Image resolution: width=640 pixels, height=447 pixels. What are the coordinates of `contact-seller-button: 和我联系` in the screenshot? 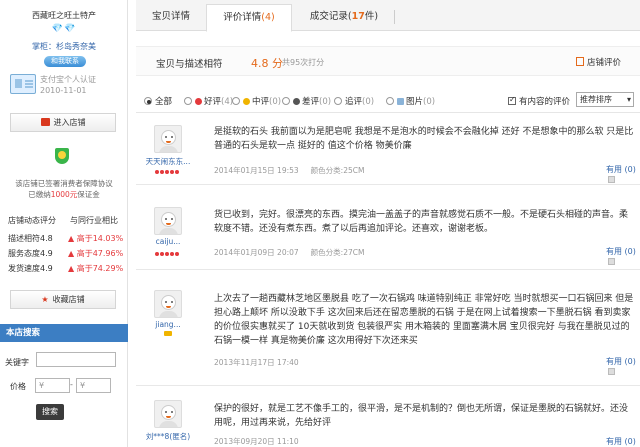 It's located at (65, 61).